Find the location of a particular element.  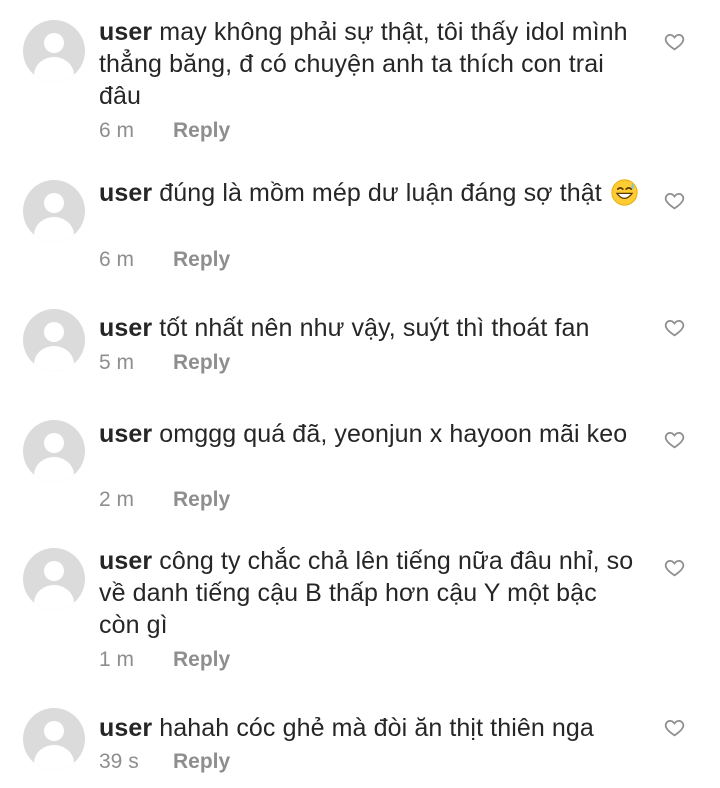

comment-timestamp: 1 m is located at coordinates (117, 659).